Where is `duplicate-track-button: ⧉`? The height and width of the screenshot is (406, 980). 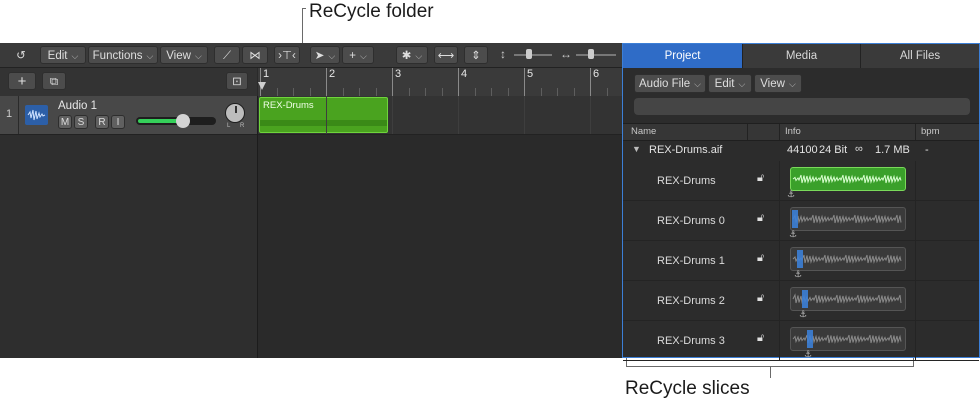
duplicate-track-button: ⧉ is located at coordinates (54, 81).